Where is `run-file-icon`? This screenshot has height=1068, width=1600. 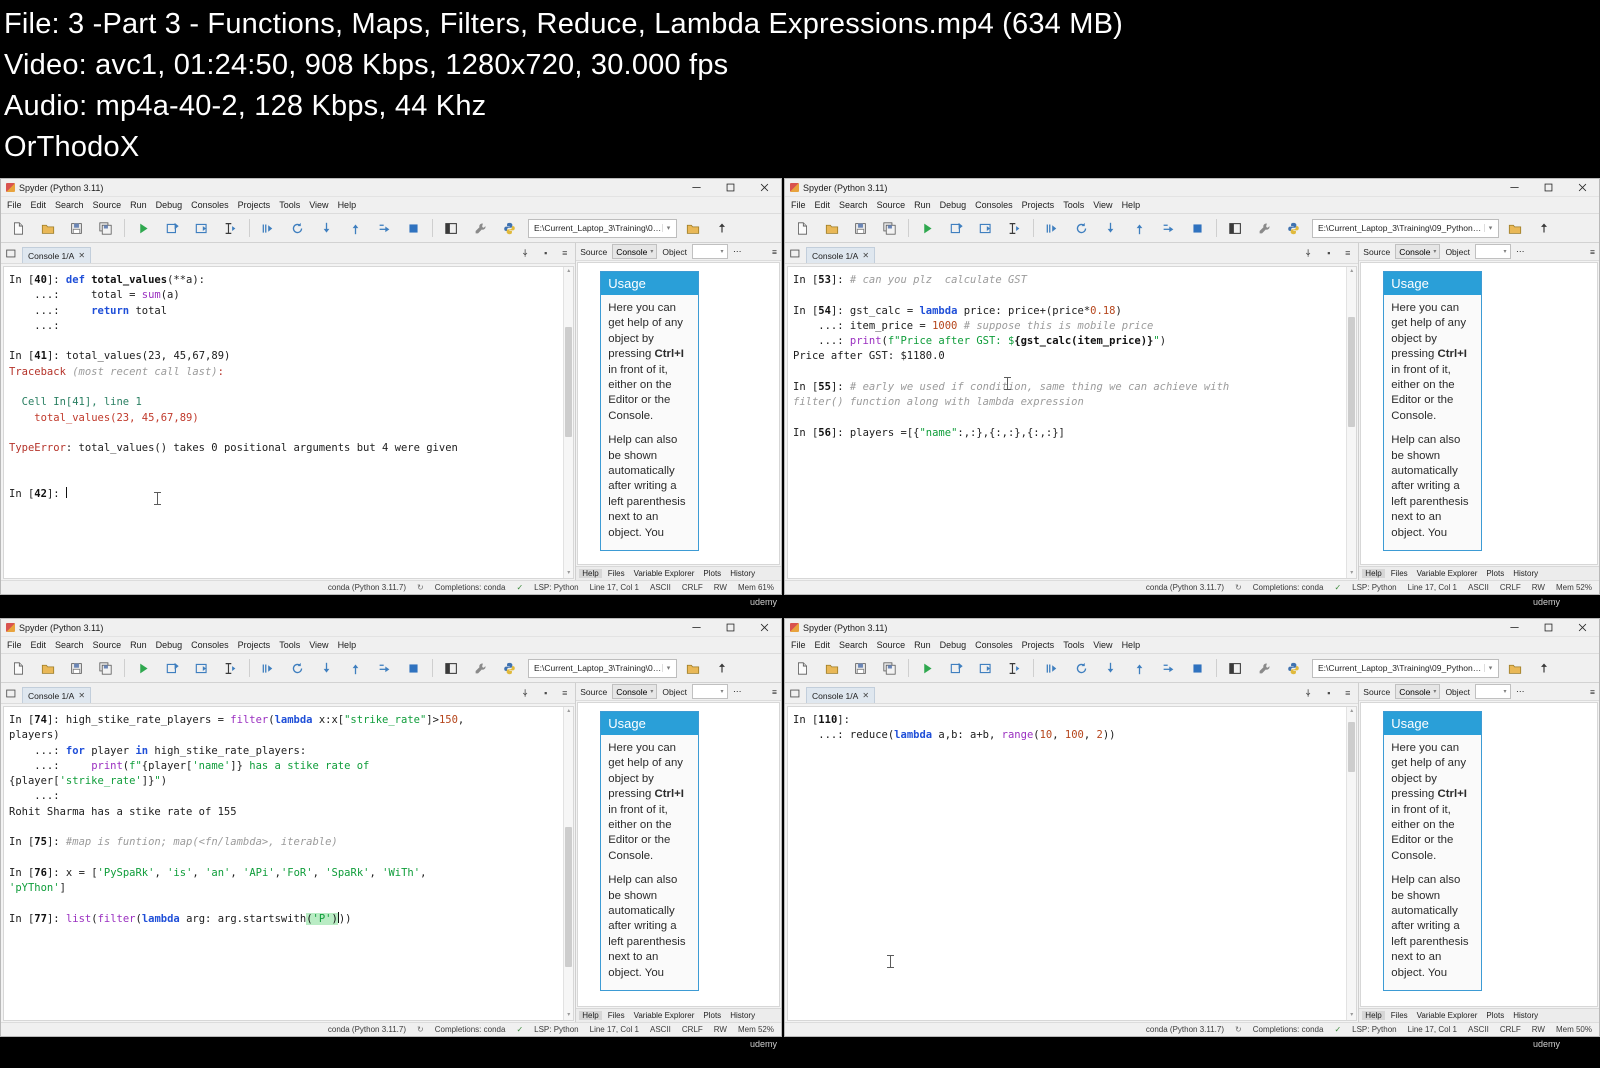 run-file-icon is located at coordinates (927, 228).